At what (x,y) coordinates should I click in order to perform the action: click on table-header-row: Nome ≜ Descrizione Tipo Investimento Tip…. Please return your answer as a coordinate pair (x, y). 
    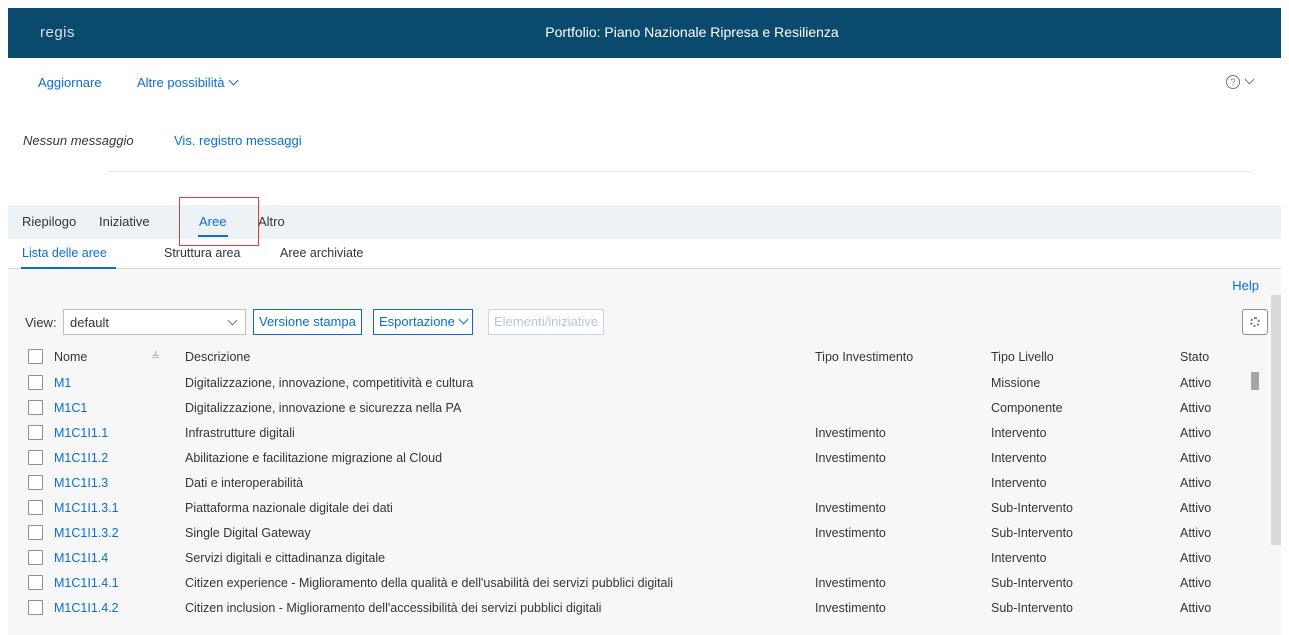
    Looking at the image, I should click on (632, 357).